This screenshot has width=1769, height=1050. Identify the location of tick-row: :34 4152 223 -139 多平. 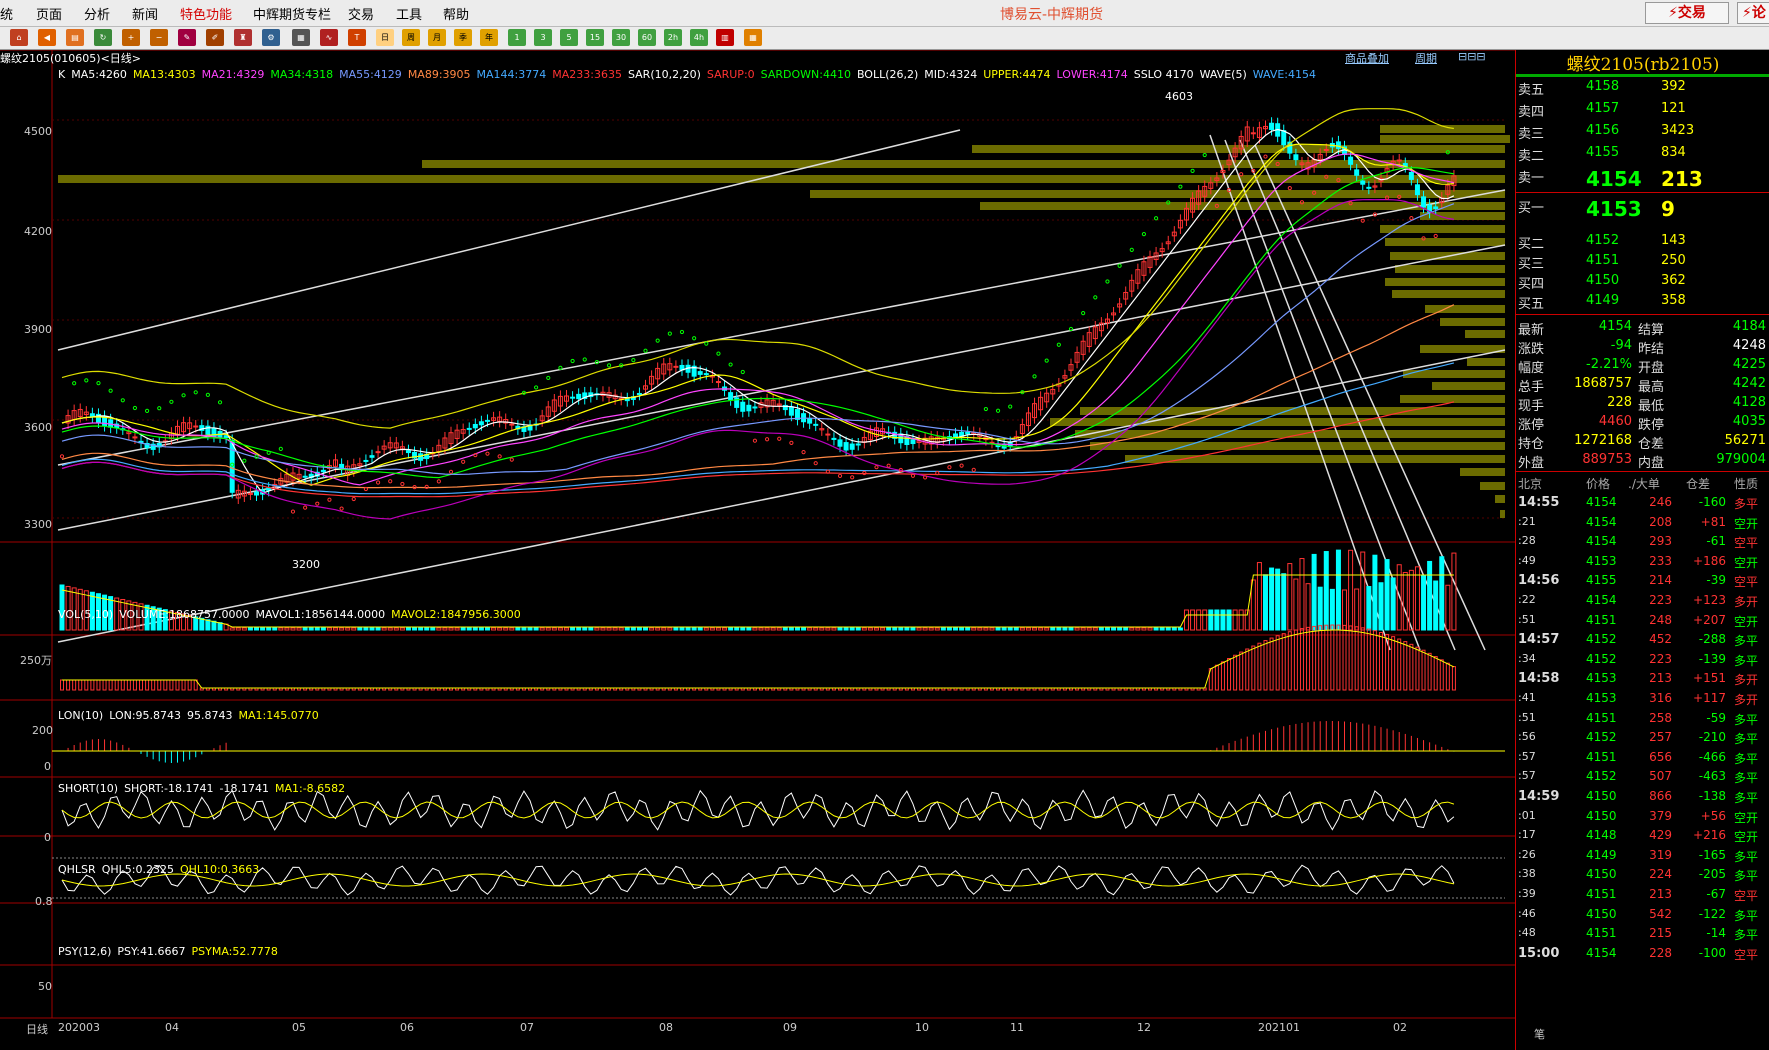
(1642, 661).